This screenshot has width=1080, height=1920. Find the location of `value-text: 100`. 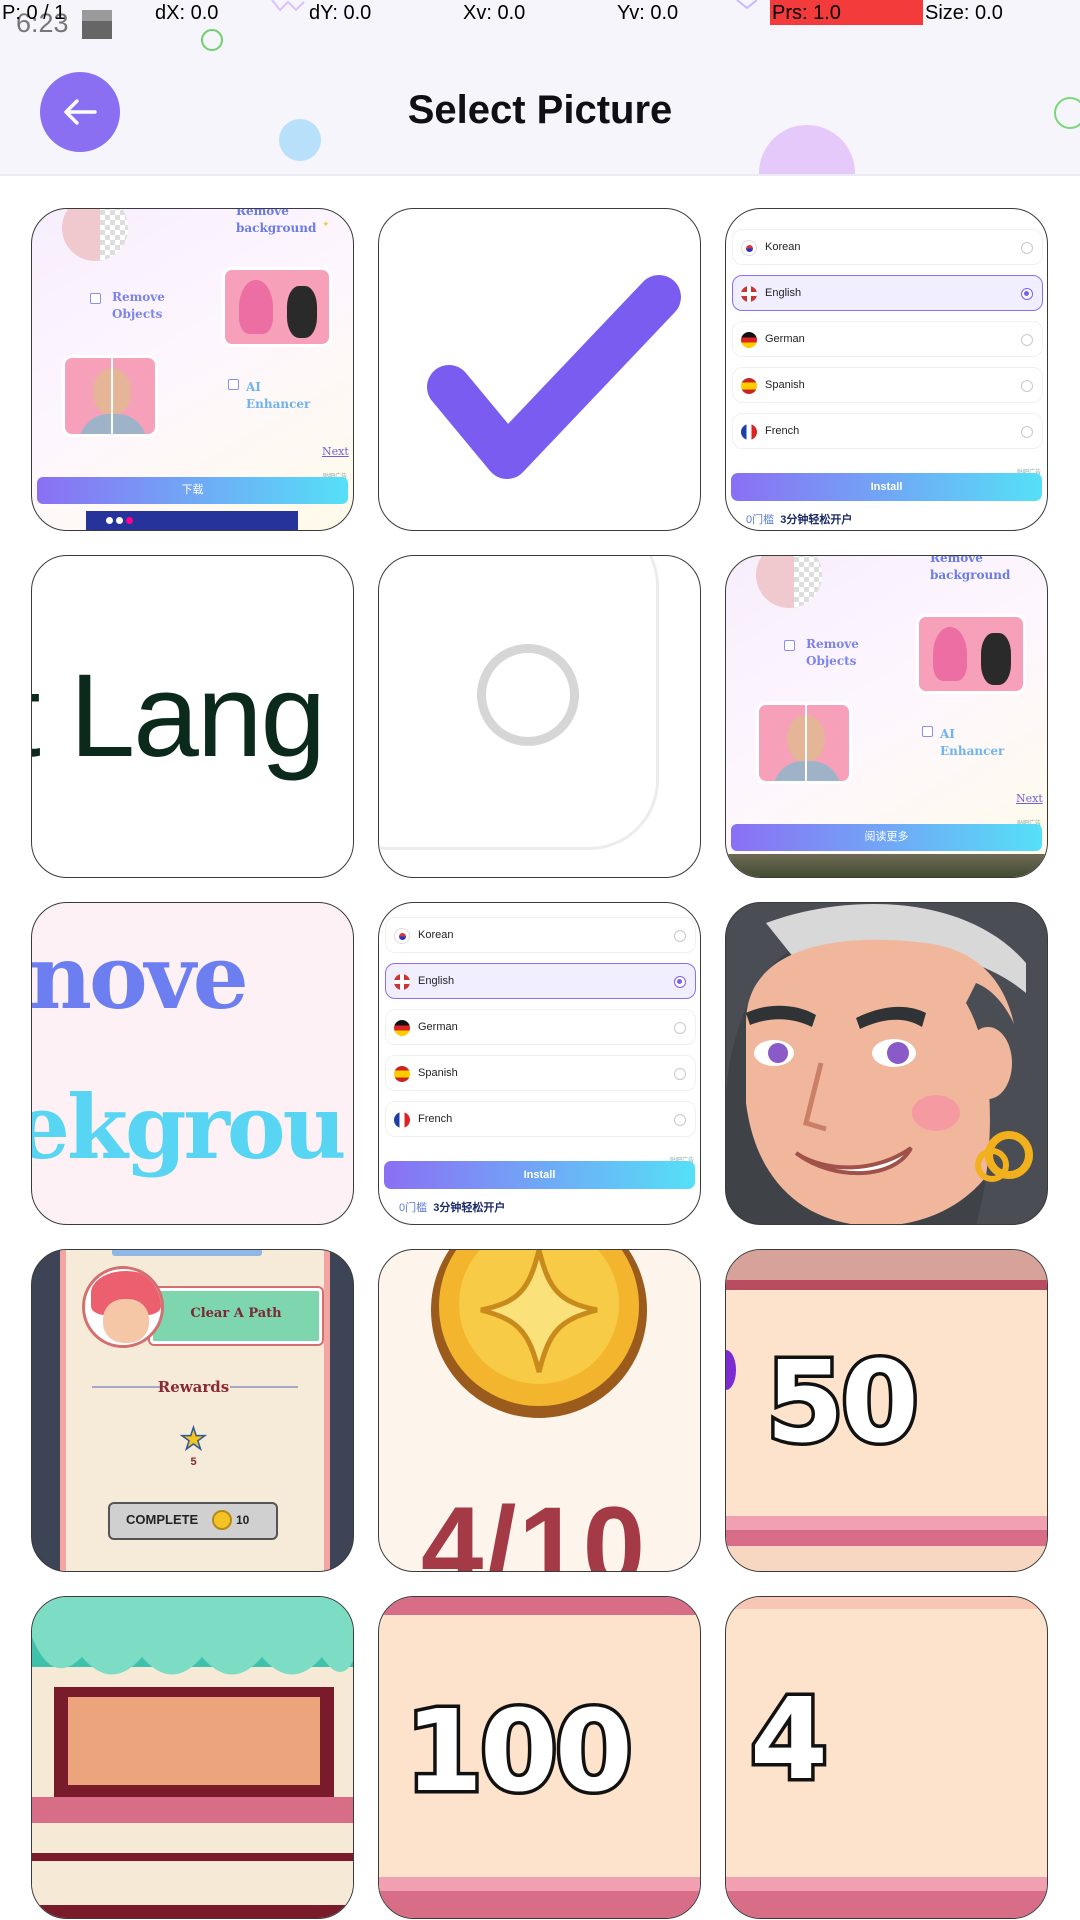

value-text: 100 is located at coordinates (519, 1752).